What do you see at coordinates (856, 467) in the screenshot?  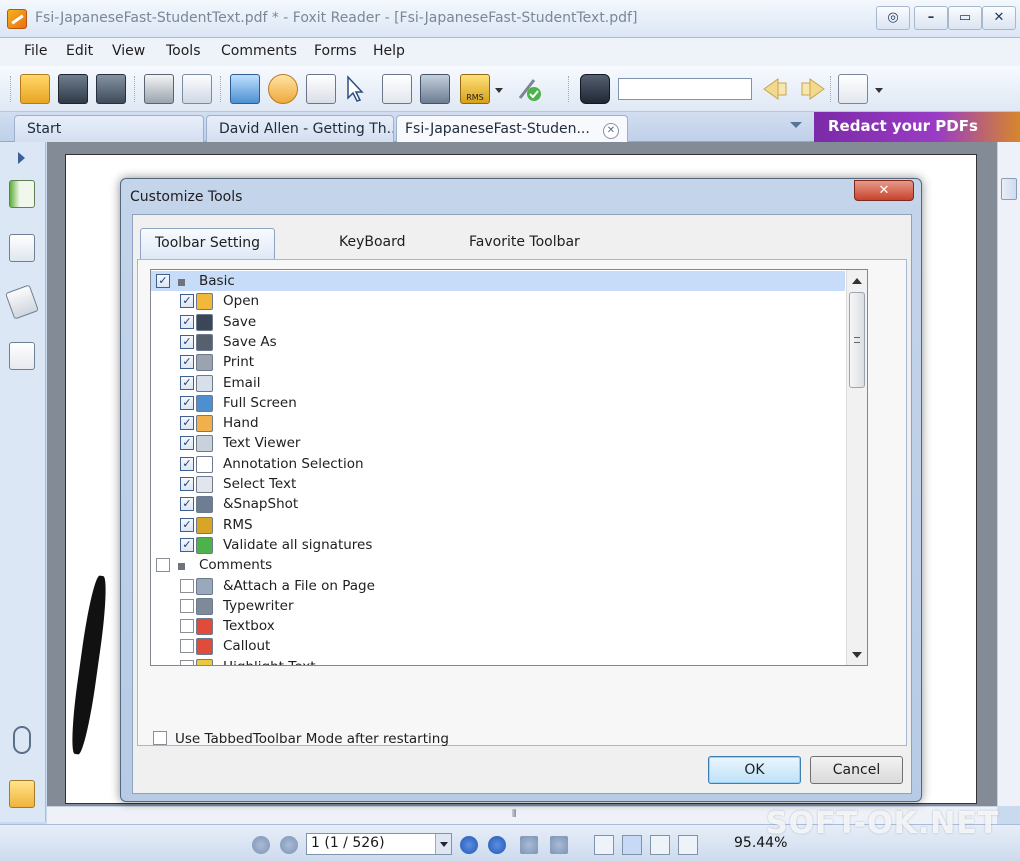 I see `tree-scrollbar` at bounding box center [856, 467].